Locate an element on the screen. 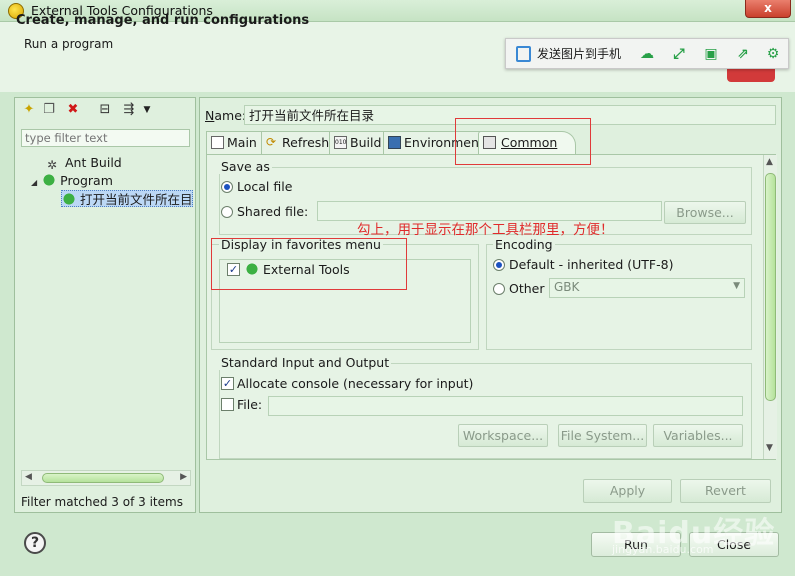 The height and width of the screenshot is (576, 795). scroll-up-icon: ▲ is located at coordinates (769, 162).